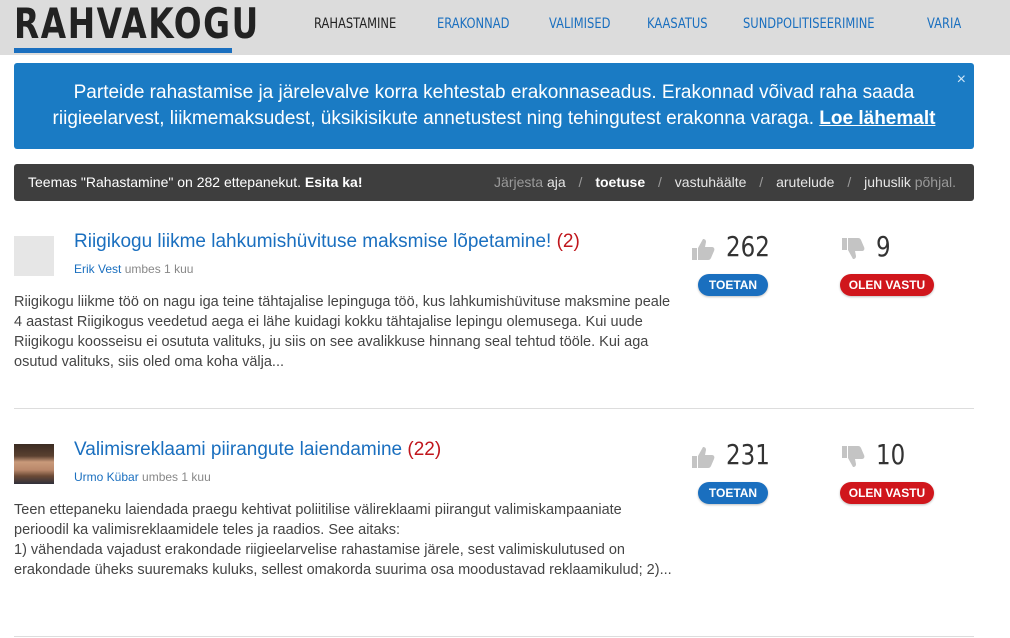  I want to click on sort-by-support: toetuse, so click(620, 182).